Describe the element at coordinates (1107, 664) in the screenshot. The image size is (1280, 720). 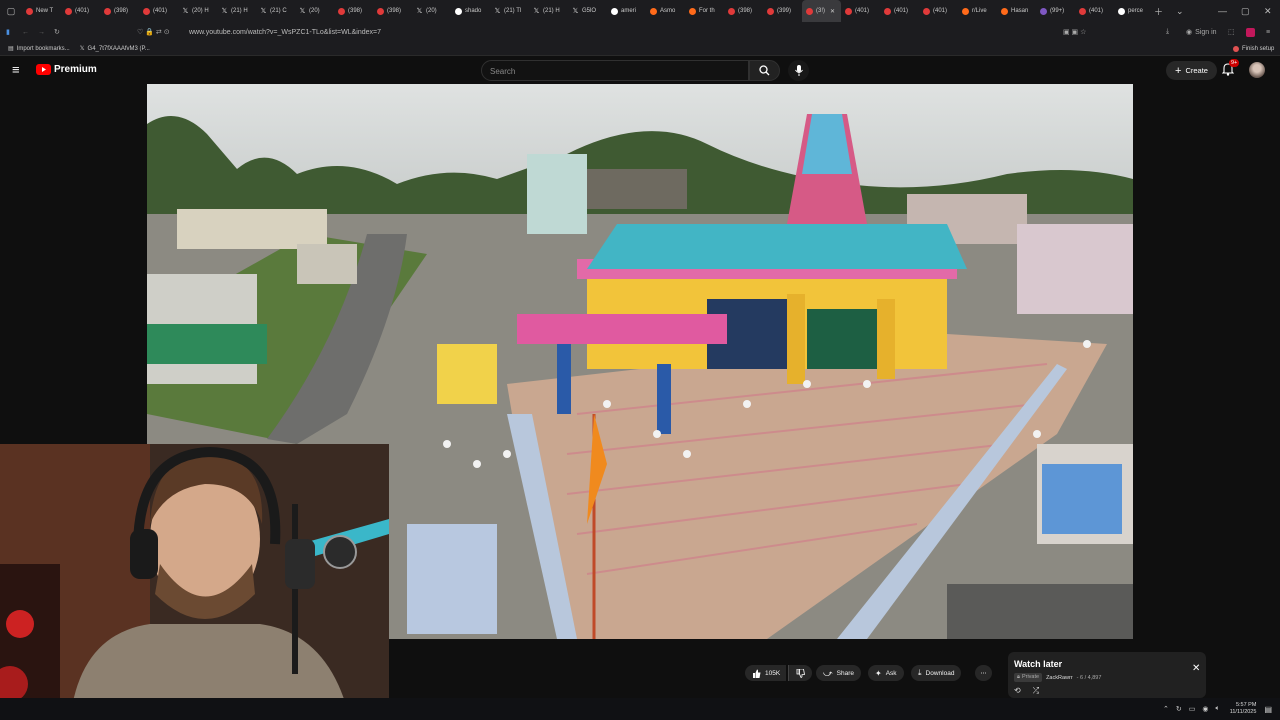
I see `playlist-title: Watch later` at that location.